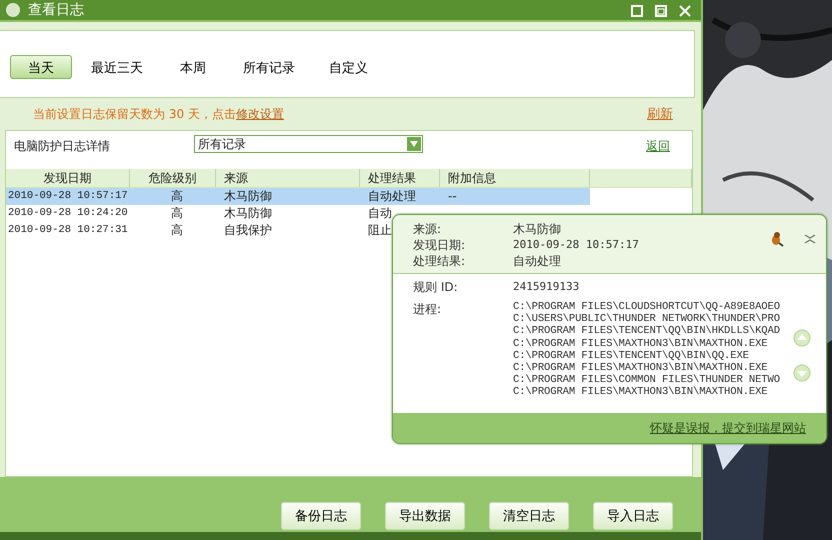 This screenshot has height=540, width=832. What do you see at coordinates (68, 196) in the screenshot?
I see `table-cell: 2010-09-28 10:57:17` at bounding box center [68, 196].